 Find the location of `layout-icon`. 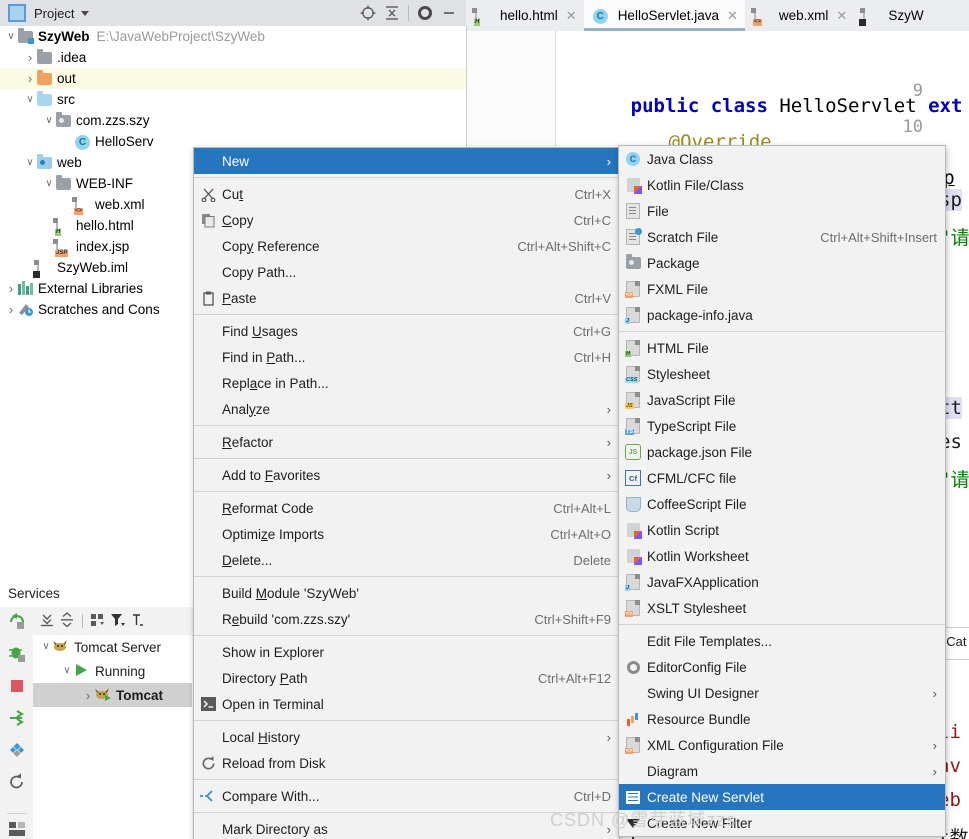

layout-icon is located at coordinates (16, 824).